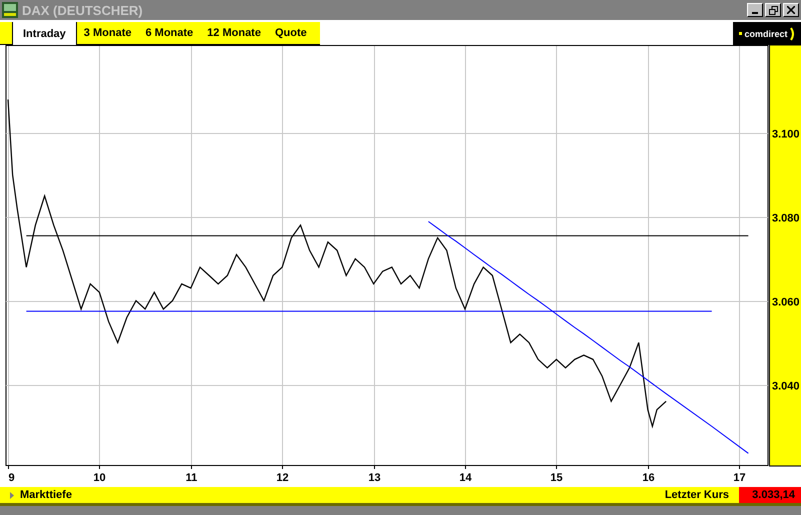  Describe the element at coordinates (374, 478) in the screenshot. I see `x-tick-label: 13` at that location.